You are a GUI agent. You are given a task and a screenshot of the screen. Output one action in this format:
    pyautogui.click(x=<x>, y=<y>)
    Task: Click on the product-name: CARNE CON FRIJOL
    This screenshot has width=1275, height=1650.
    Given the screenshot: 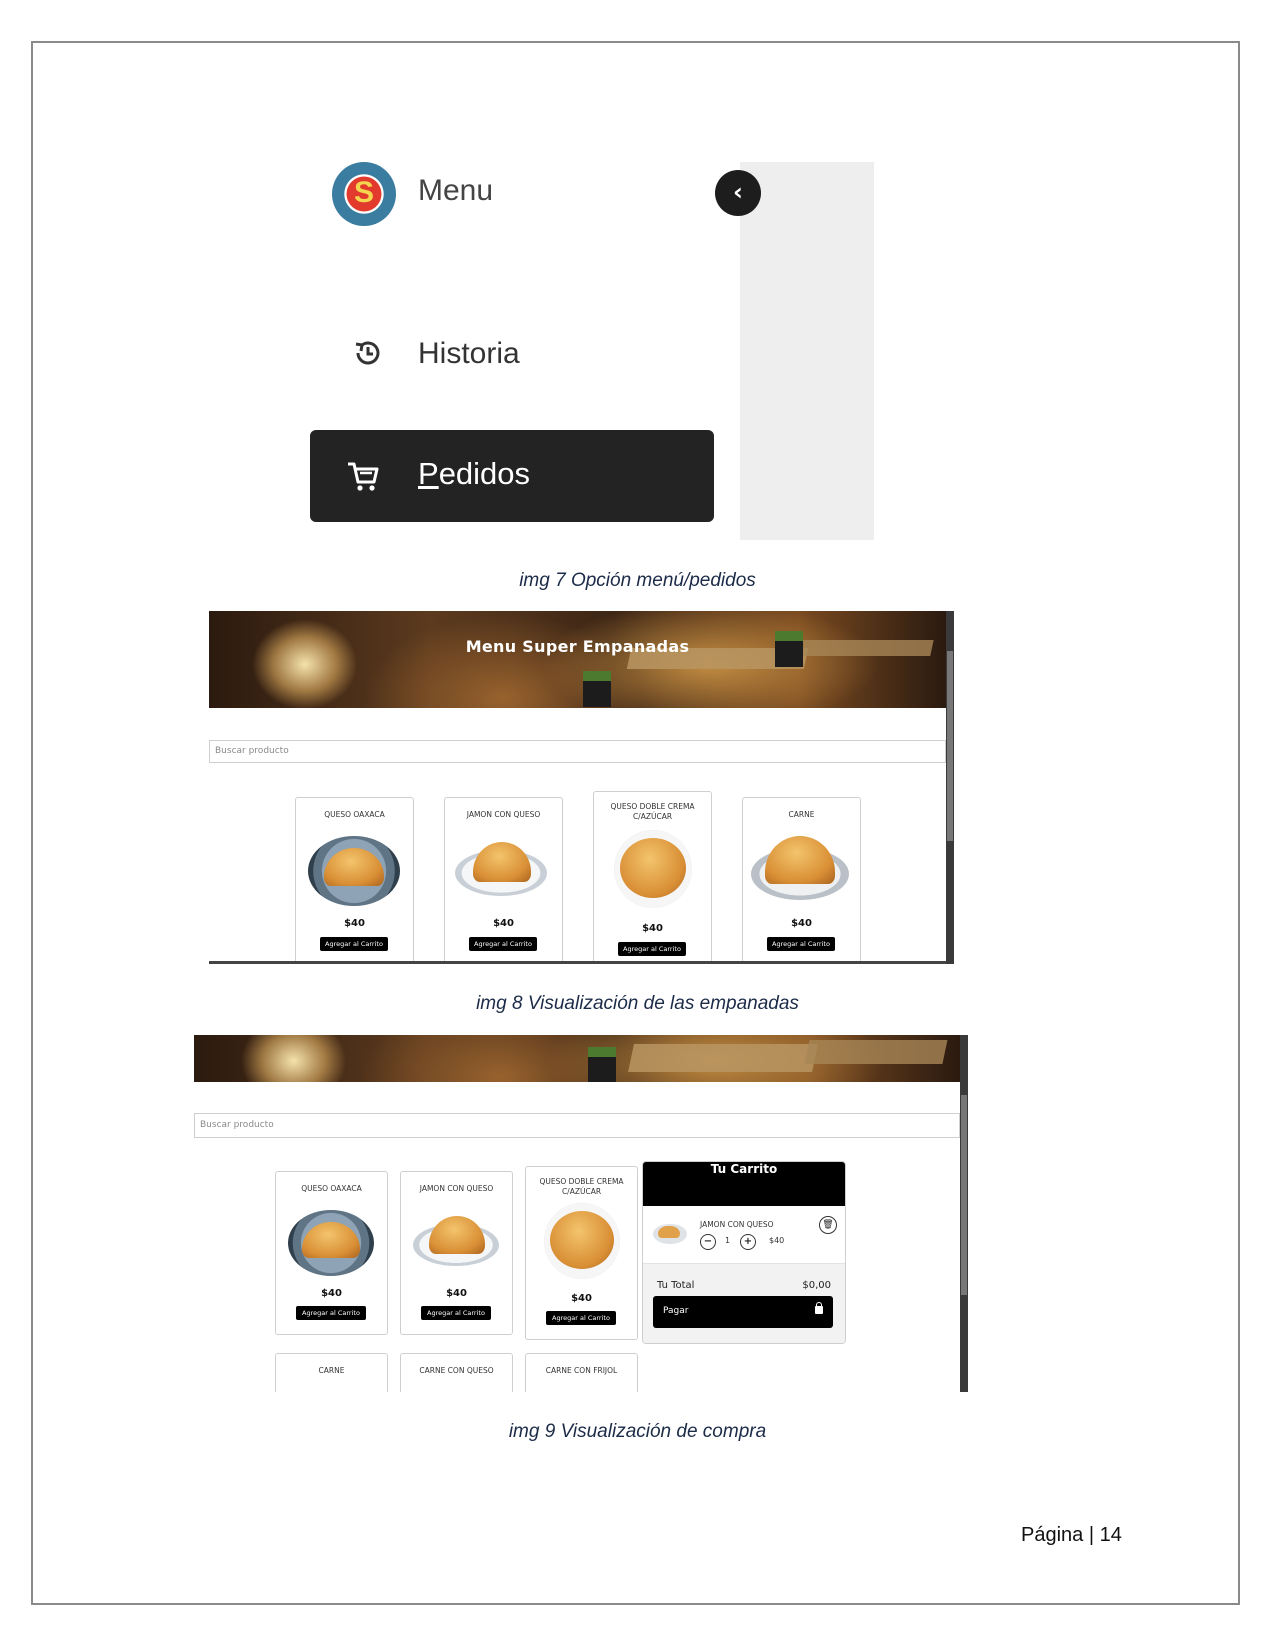 What is the action you would take?
    pyautogui.click(x=581, y=1370)
    